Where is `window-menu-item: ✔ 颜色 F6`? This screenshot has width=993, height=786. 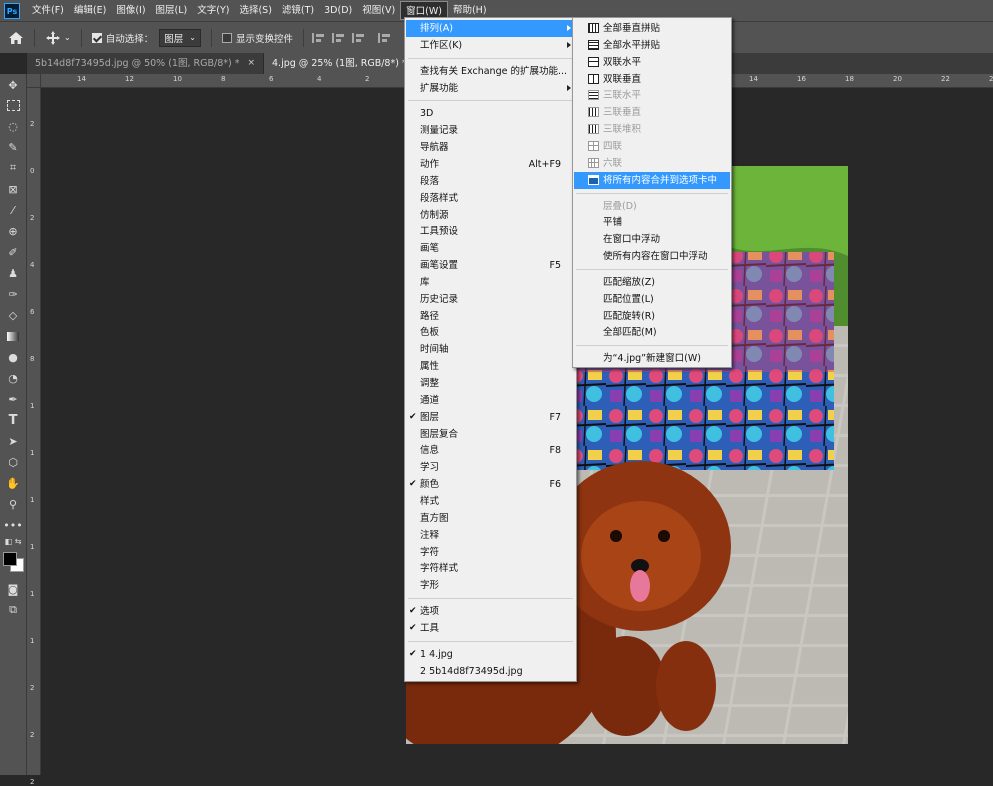 window-menu-item: ✔ 颜色 F6 is located at coordinates (490, 484).